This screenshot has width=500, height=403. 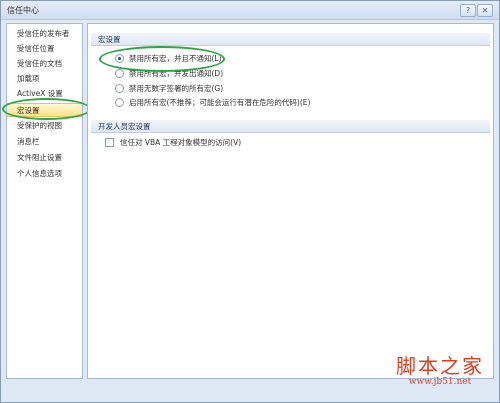 I want to click on macro-option-label: 启用所有宏(不推荐；可能会运行有潜在危险的代码)(E), so click(x=220, y=102).